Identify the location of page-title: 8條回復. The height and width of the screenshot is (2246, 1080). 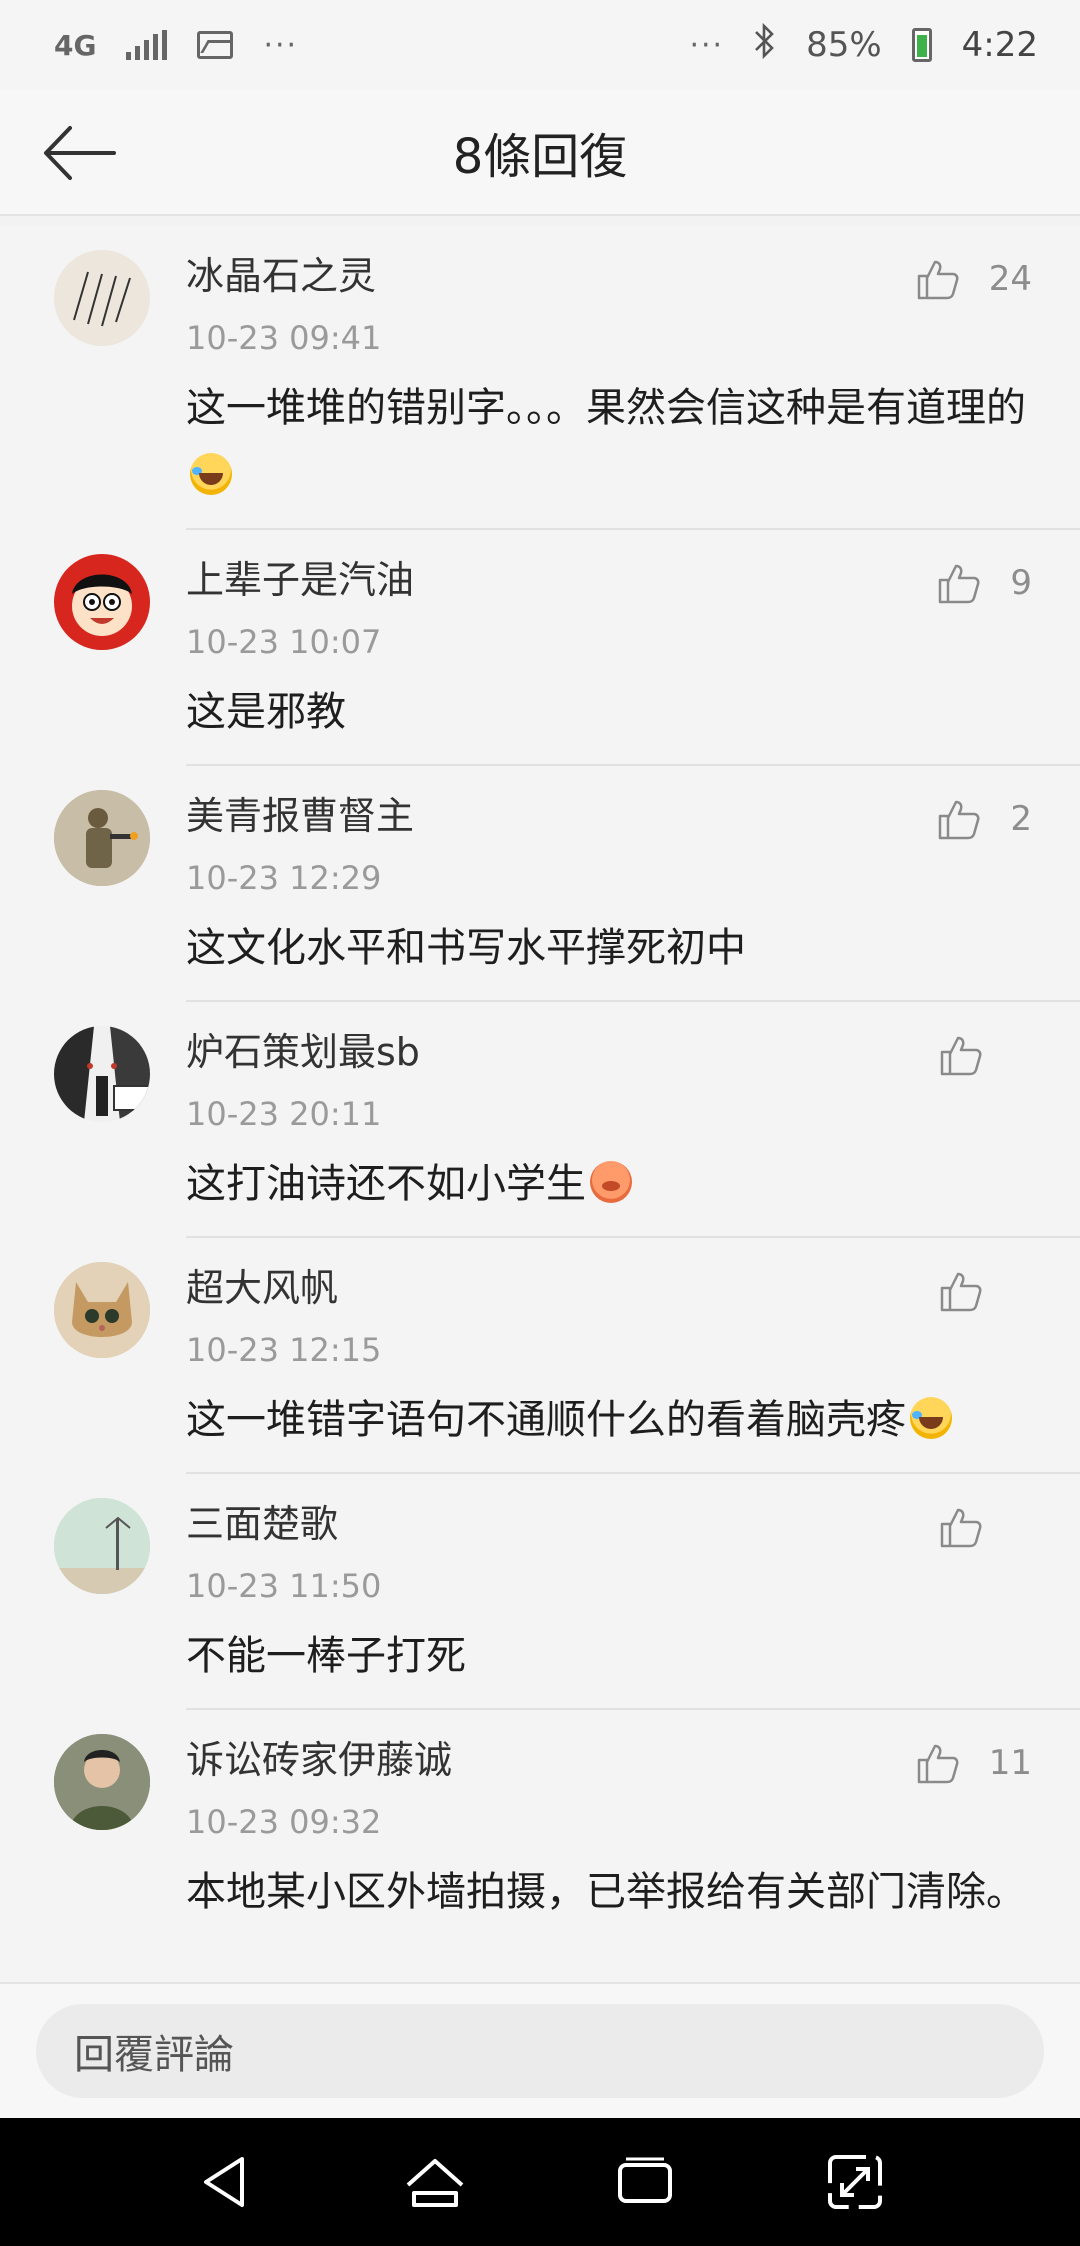
(540, 157).